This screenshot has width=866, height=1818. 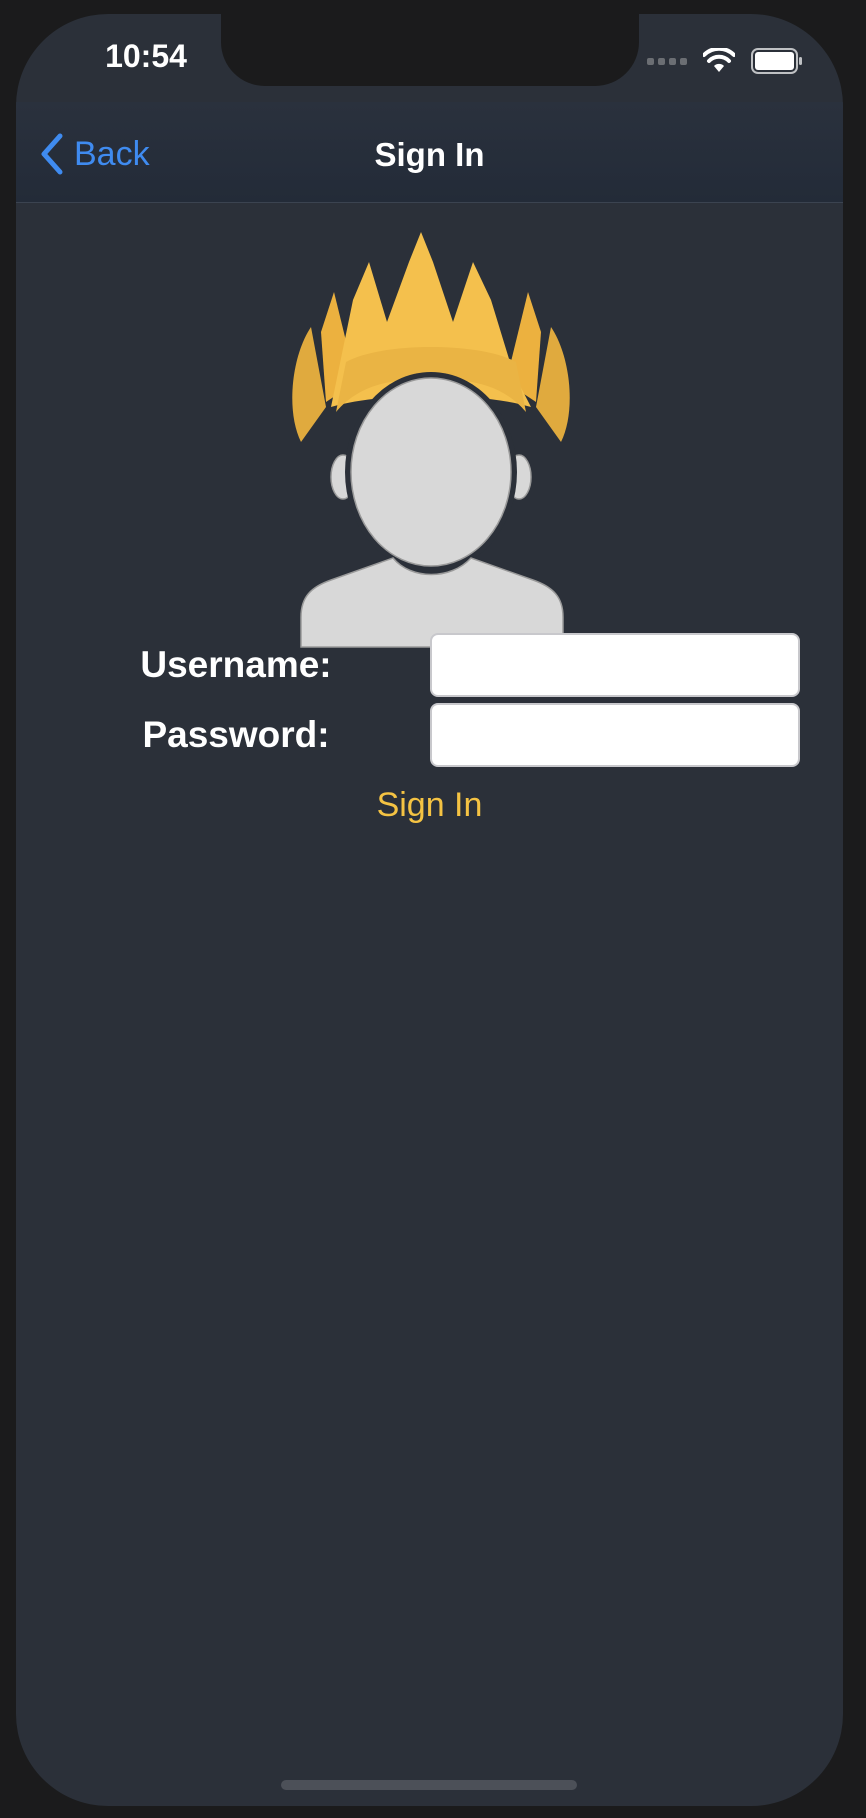 What do you see at coordinates (615, 665) in the screenshot?
I see `username-field` at bounding box center [615, 665].